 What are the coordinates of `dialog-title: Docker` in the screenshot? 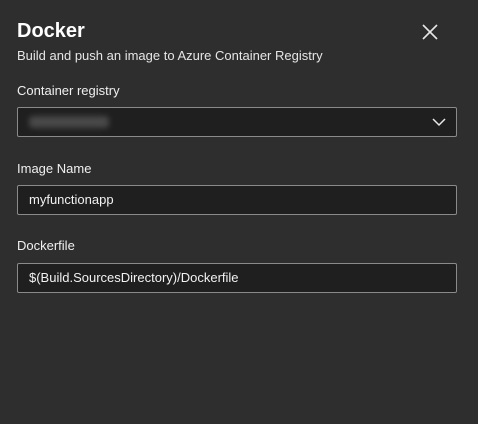 It's located at (51, 31).